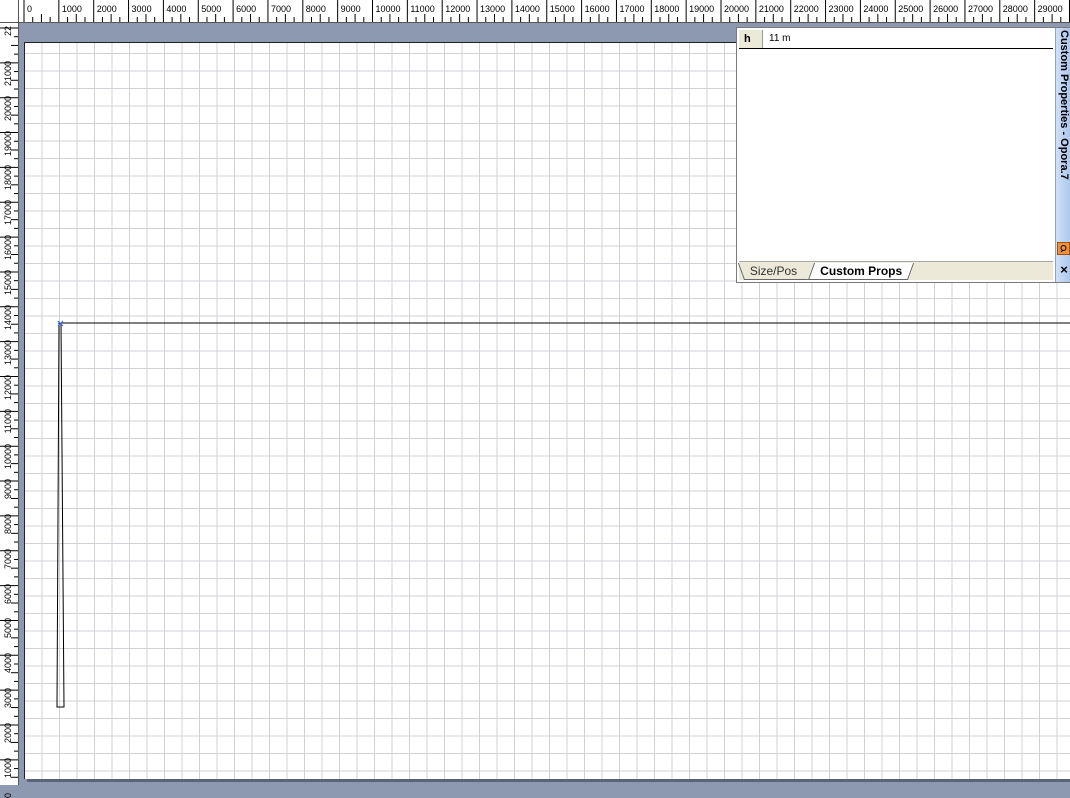 The image size is (1070, 798). I want to click on tab-size-pos: Size/Pos, so click(773, 271).